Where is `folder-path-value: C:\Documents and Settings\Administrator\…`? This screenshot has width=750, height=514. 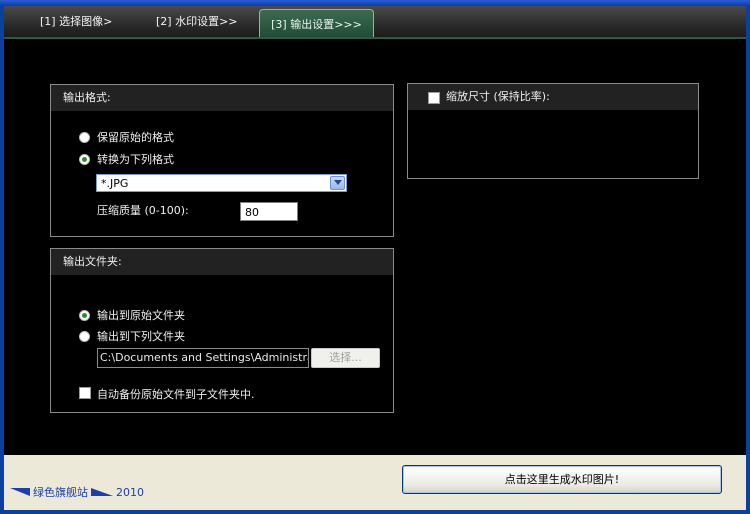
folder-path-value: C:\Documents and Settings\Administrator\… is located at coordinates (204, 357).